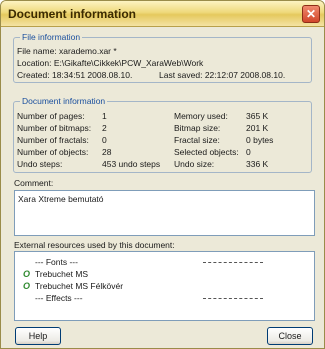 The height and width of the screenshot is (349, 325). I want to click on objects-label: Number of objects:, so click(53, 152).